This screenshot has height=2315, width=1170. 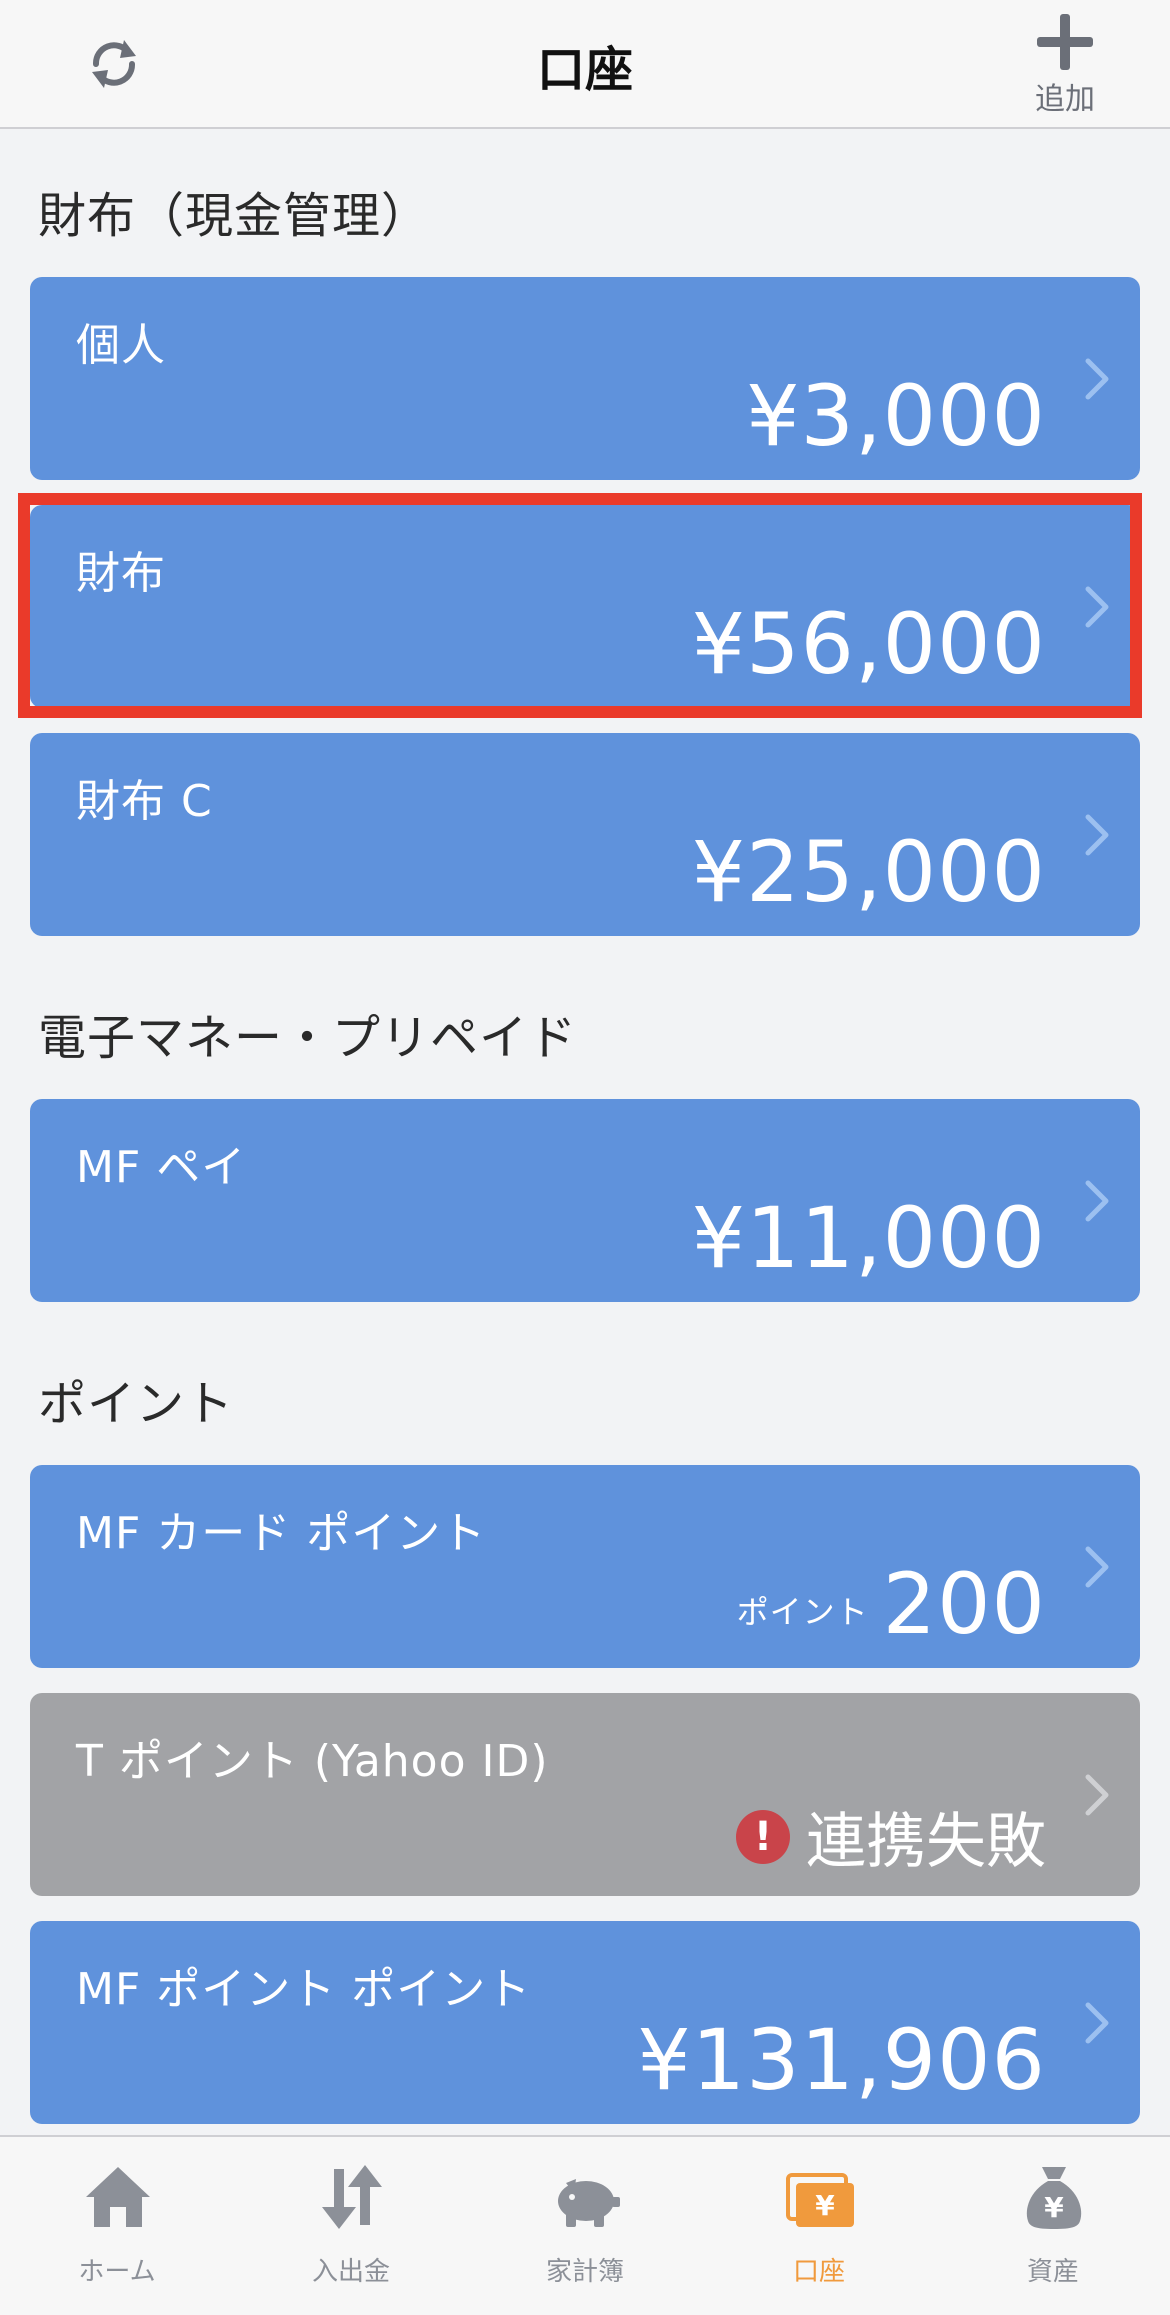 What do you see at coordinates (121, 345) in the screenshot?
I see `account-name: 個人` at bounding box center [121, 345].